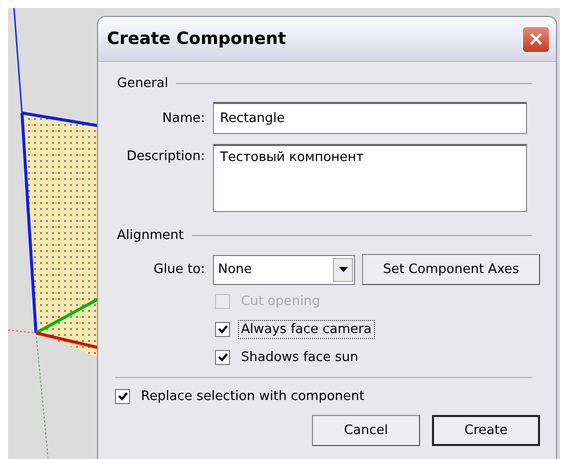  Describe the element at coordinates (253, 397) in the screenshot. I see `checkbox-label: Replace selection with component` at that location.